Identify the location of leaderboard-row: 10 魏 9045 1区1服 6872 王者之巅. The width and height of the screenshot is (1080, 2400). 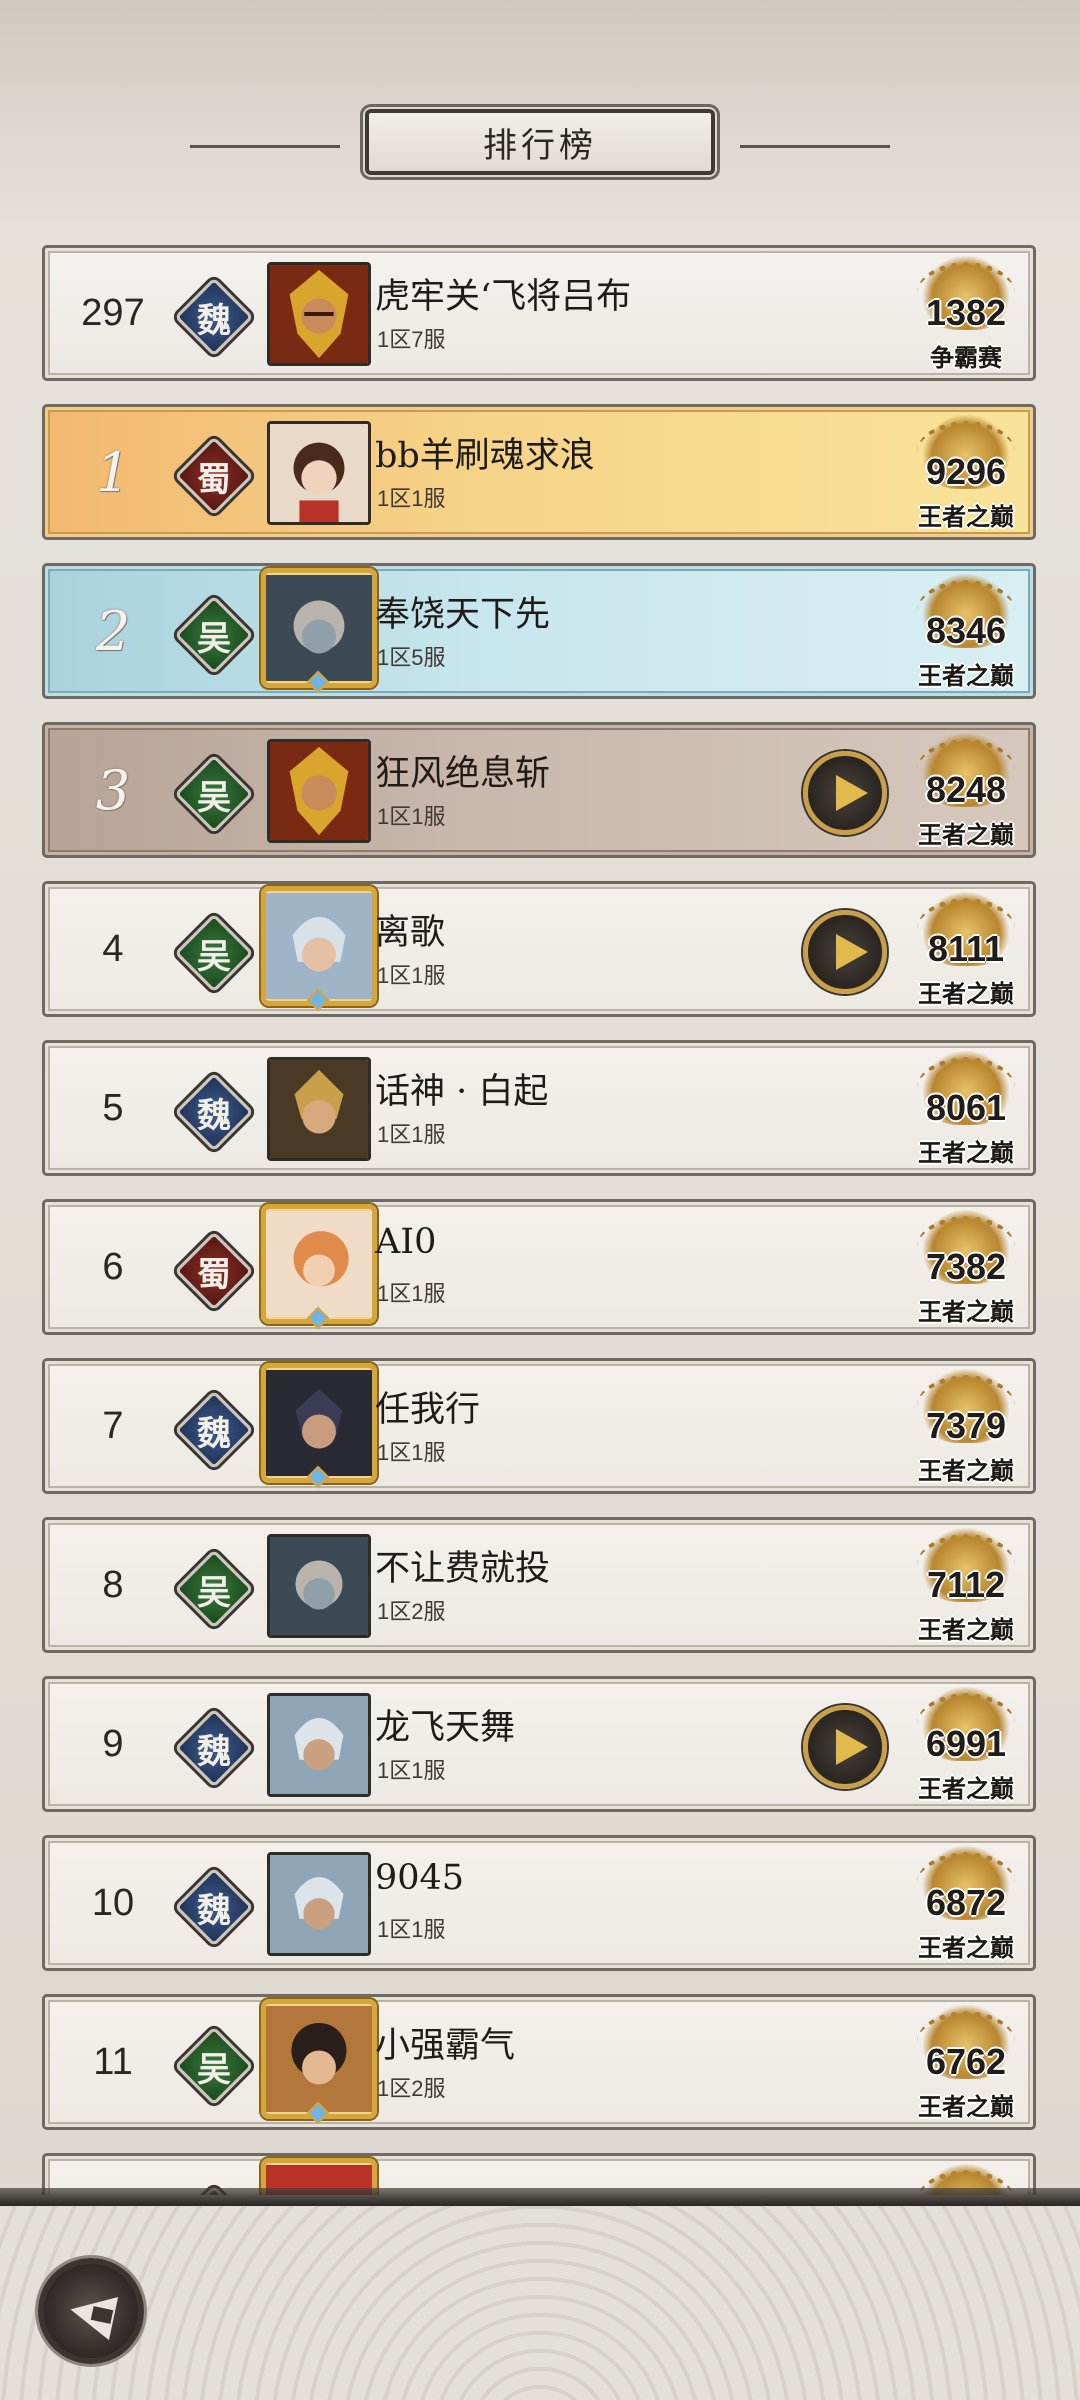
(539, 1903).